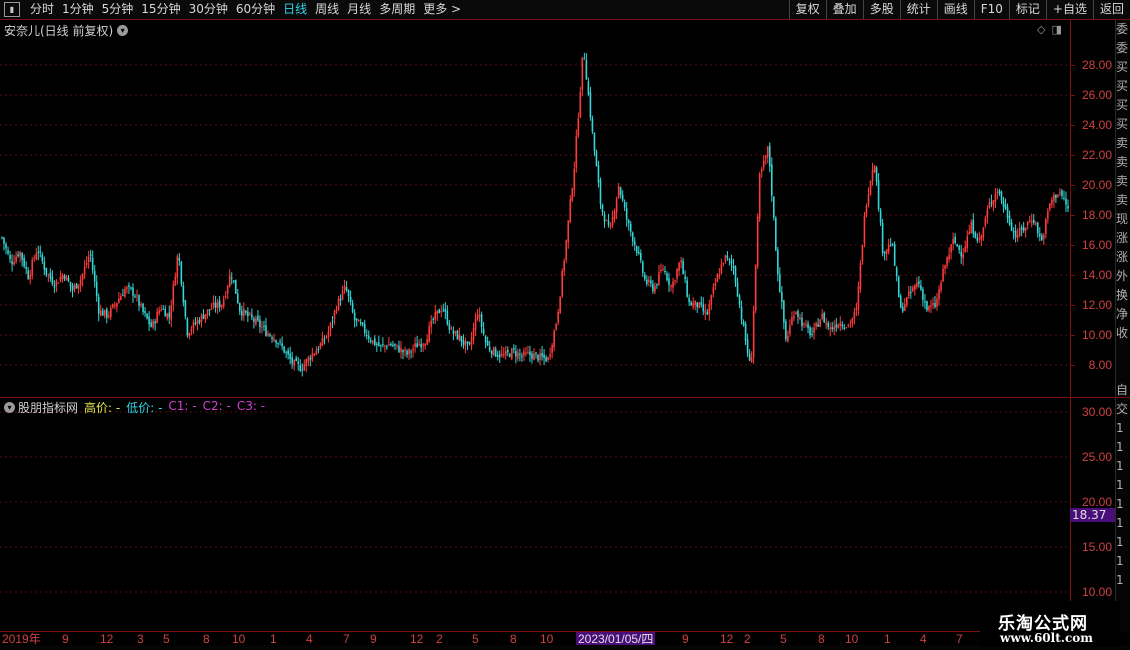  I want to click on price-axis-label: 10.00, so click(1096, 335).